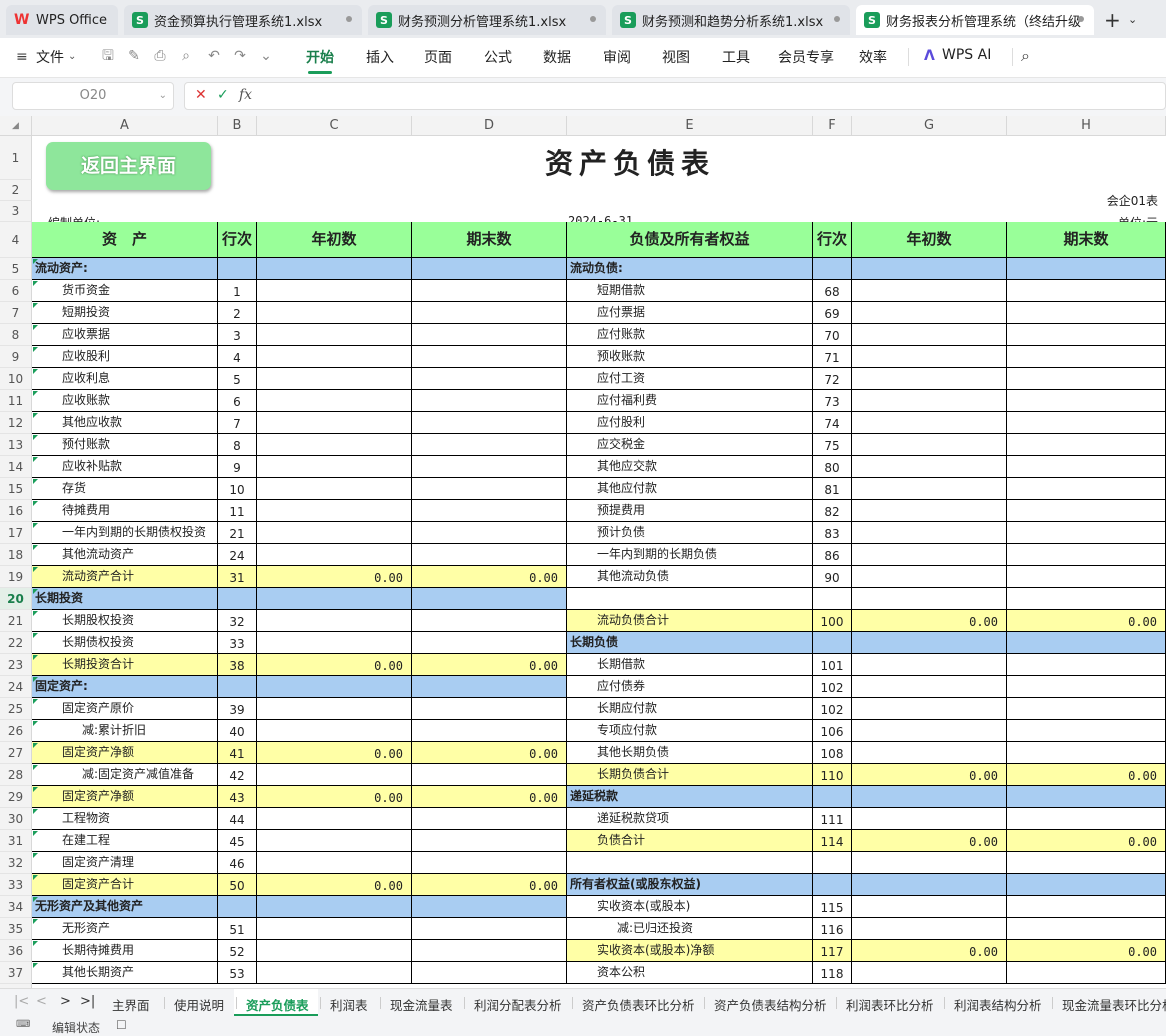 Image resolution: width=1166 pixels, height=1036 pixels. Describe the element at coordinates (975, 20) in the screenshot. I see `tab-doc-active: S 财务报表分析管理系统（终结升级` at that location.